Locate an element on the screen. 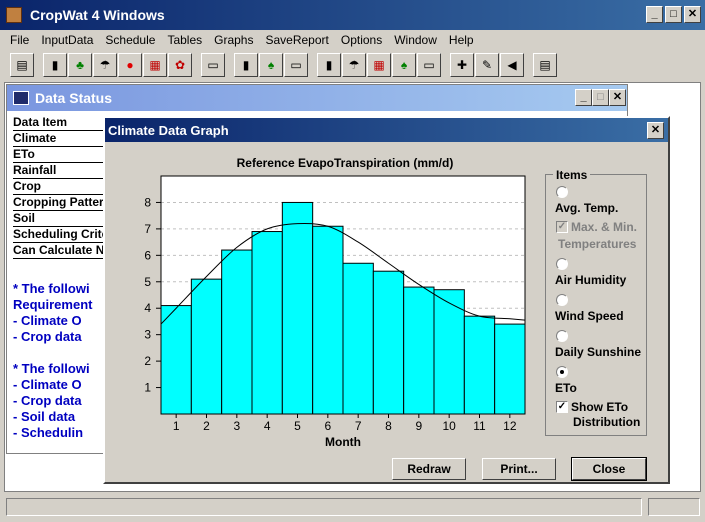 This screenshot has width=705, height=522. y-tick-label: 6 is located at coordinates (147, 255).